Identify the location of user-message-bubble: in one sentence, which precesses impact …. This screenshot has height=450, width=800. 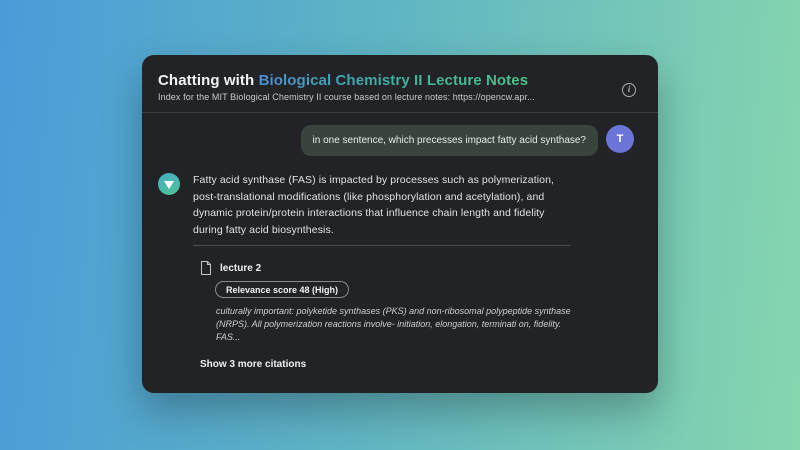
(449, 140).